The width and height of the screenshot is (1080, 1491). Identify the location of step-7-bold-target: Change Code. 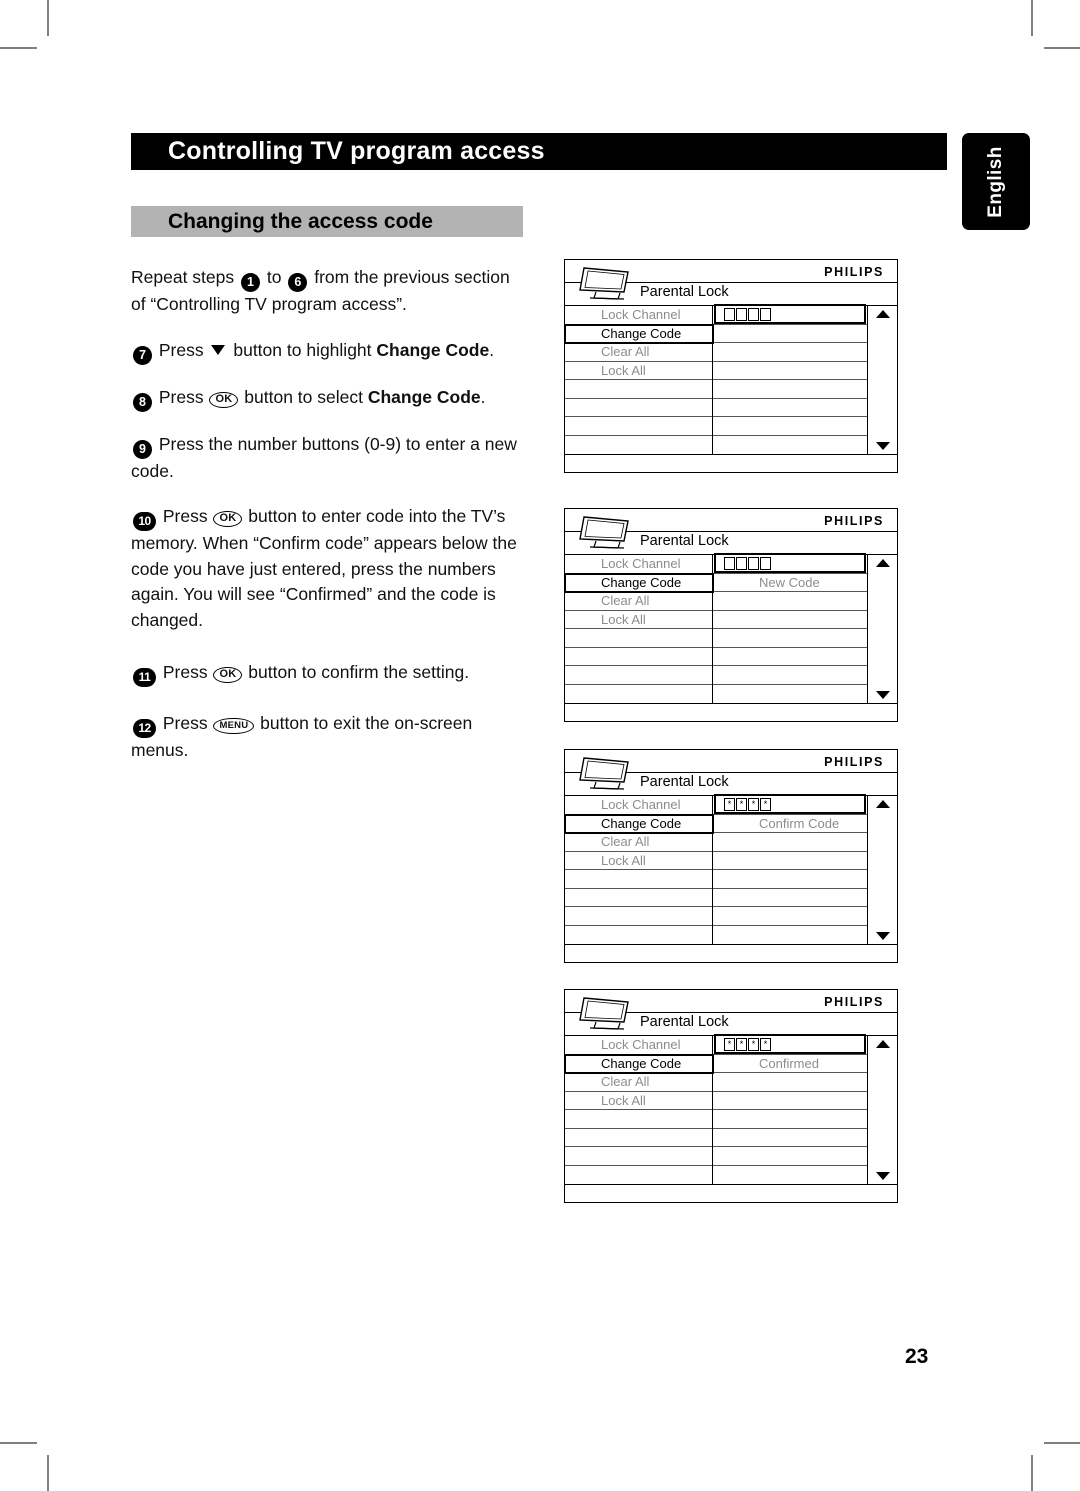
(433, 349).